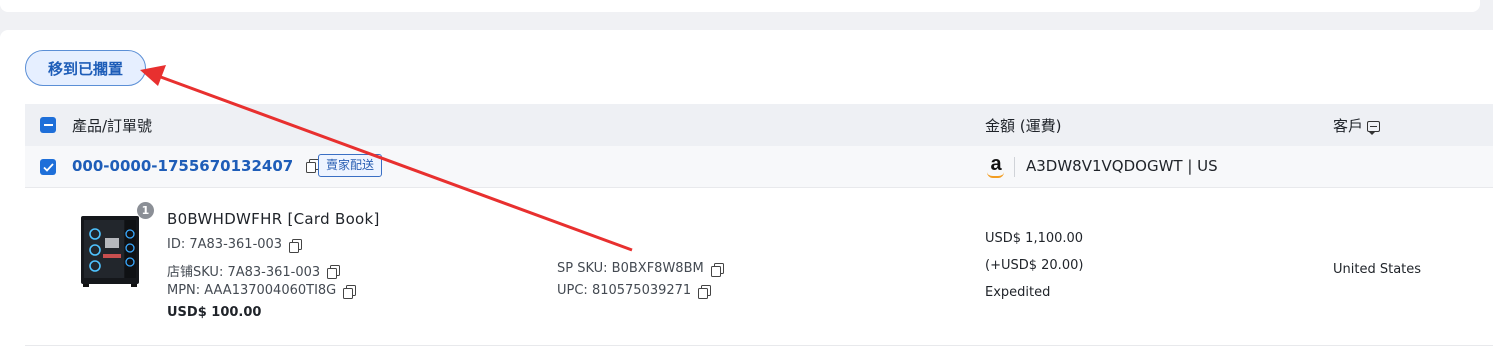 Image resolution: width=1493 pixels, height=352 pixels. I want to click on store-label: A3DW8V1VQDOGWT | US, so click(1122, 166).